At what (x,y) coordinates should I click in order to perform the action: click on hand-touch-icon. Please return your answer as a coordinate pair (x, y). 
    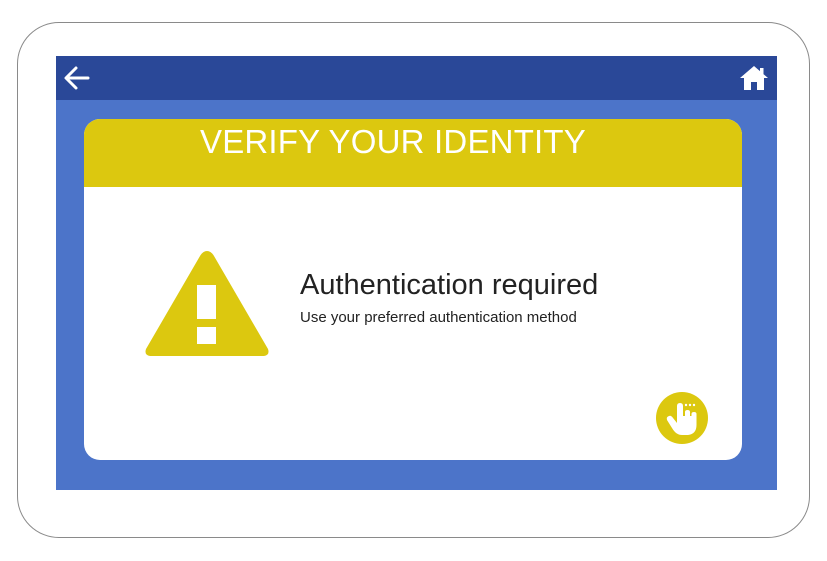
    Looking at the image, I should click on (682, 418).